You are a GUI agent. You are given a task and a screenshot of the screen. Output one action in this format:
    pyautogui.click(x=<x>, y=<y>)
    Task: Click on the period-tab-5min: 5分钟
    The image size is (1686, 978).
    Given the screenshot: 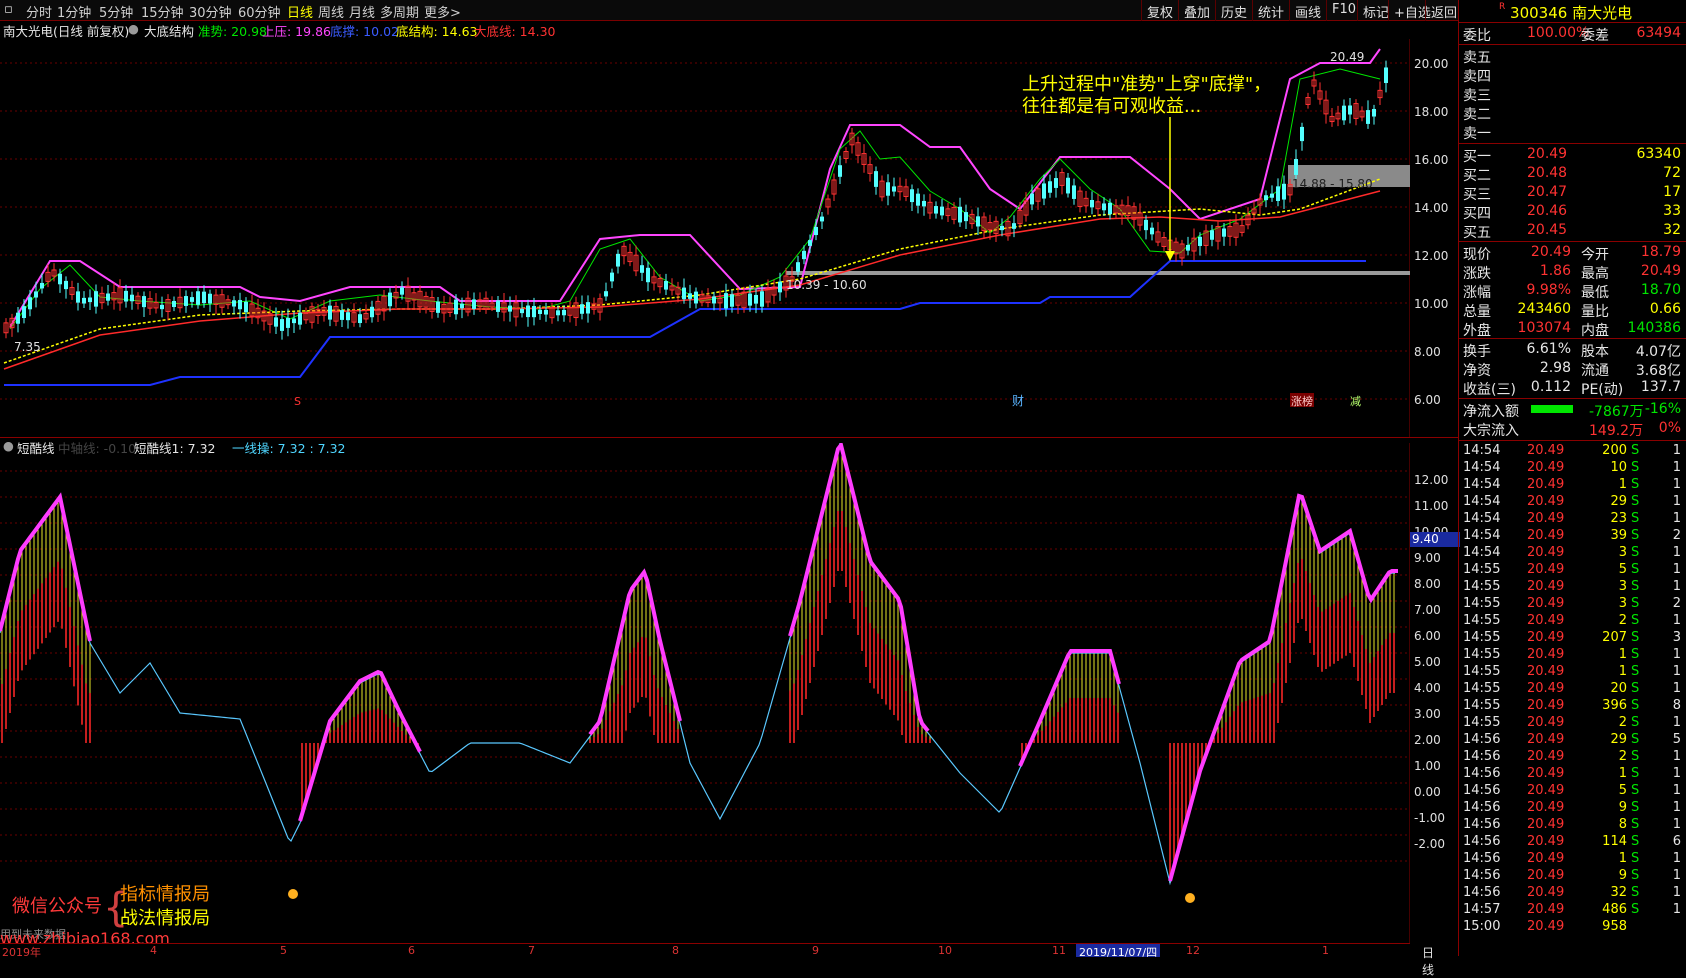 What is the action you would take?
    pyautogui.click(x=116, y=11)
    